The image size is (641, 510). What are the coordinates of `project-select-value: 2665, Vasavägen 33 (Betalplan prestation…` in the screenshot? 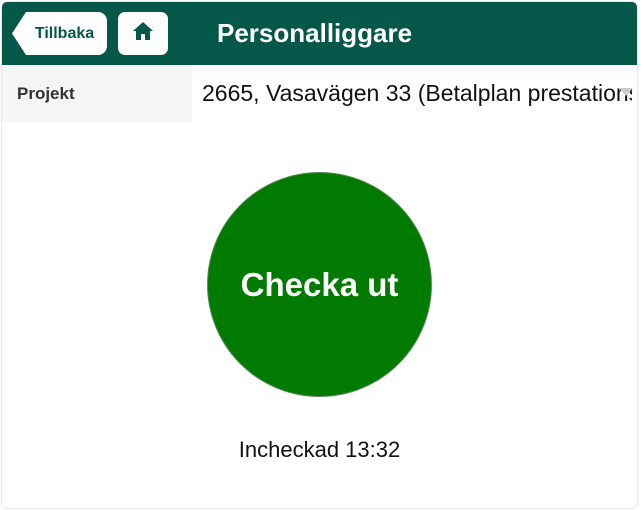 It's located at (417, 93).